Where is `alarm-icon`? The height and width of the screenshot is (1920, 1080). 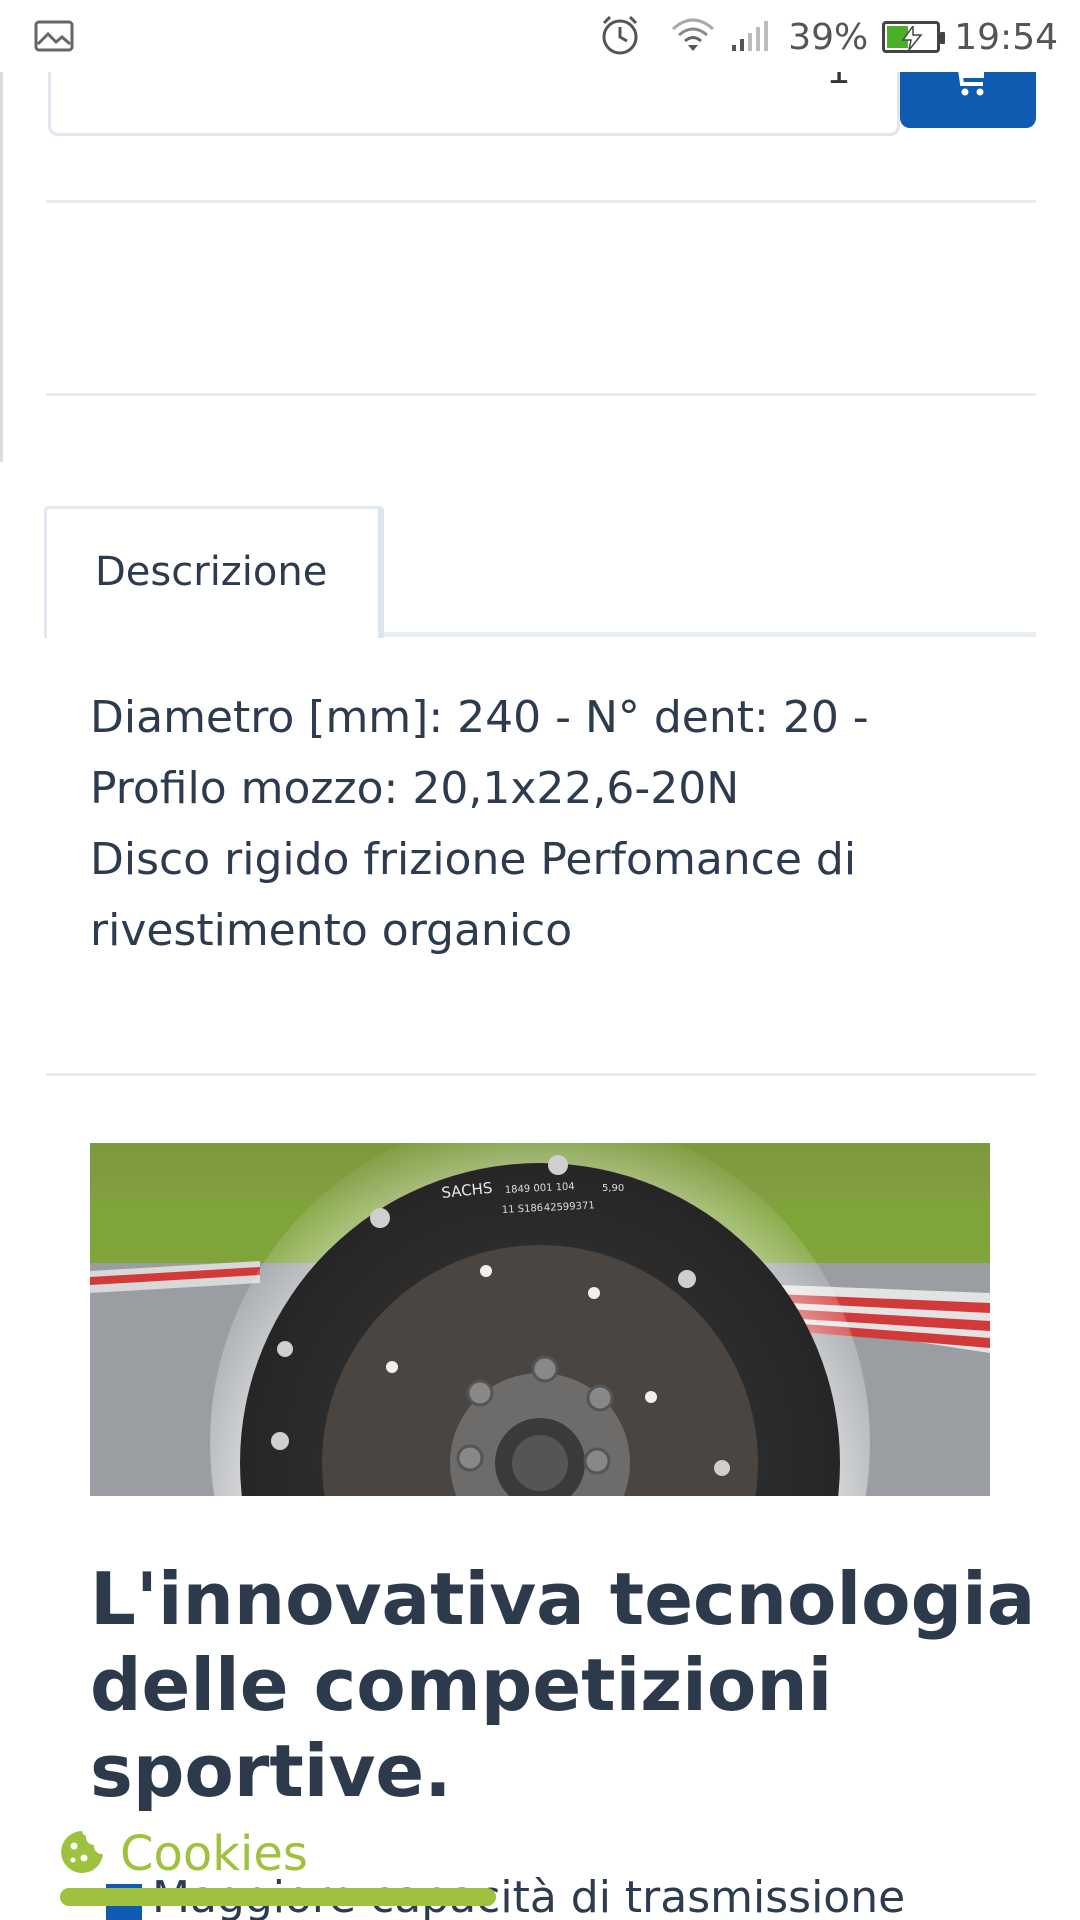
alarm-icon is located at coordinates (620, 37).